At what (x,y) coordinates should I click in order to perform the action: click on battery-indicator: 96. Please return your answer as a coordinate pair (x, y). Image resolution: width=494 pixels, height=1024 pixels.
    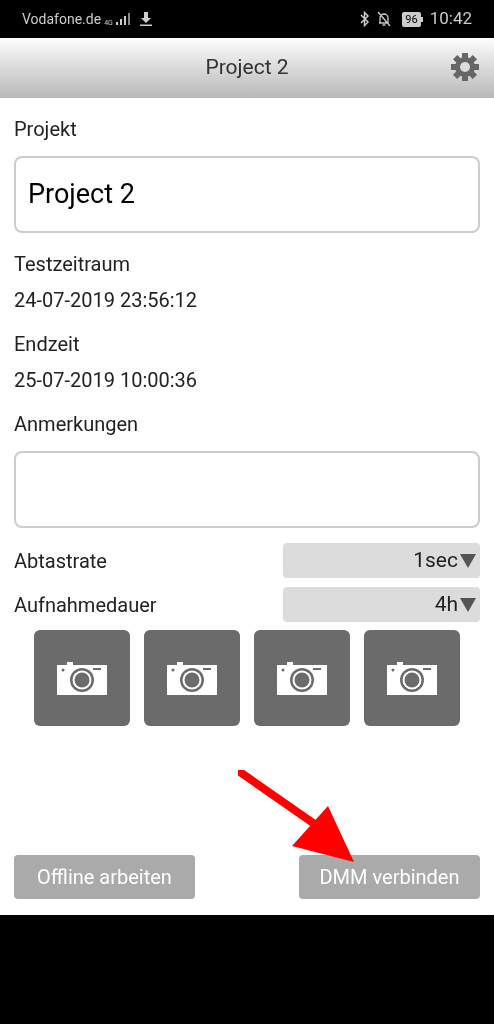
    Looking at the image, I should click on (412, 19).